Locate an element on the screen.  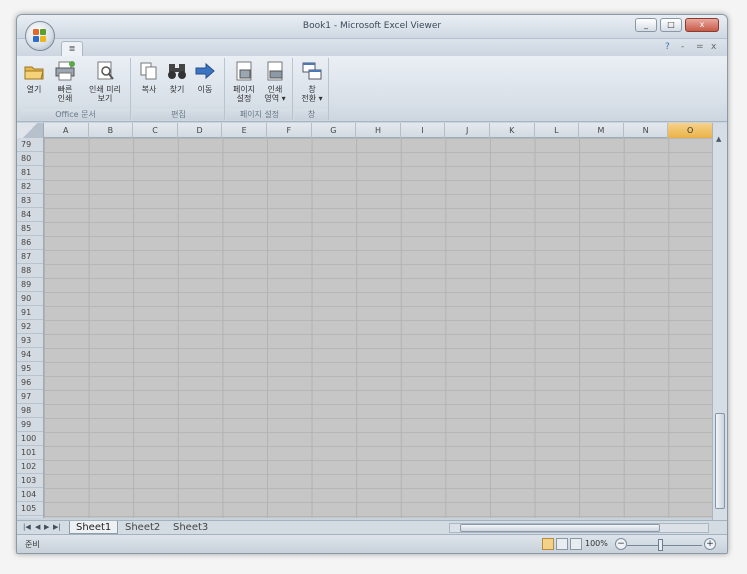
tab-home: ≣ is located at coordinates (72, 48).